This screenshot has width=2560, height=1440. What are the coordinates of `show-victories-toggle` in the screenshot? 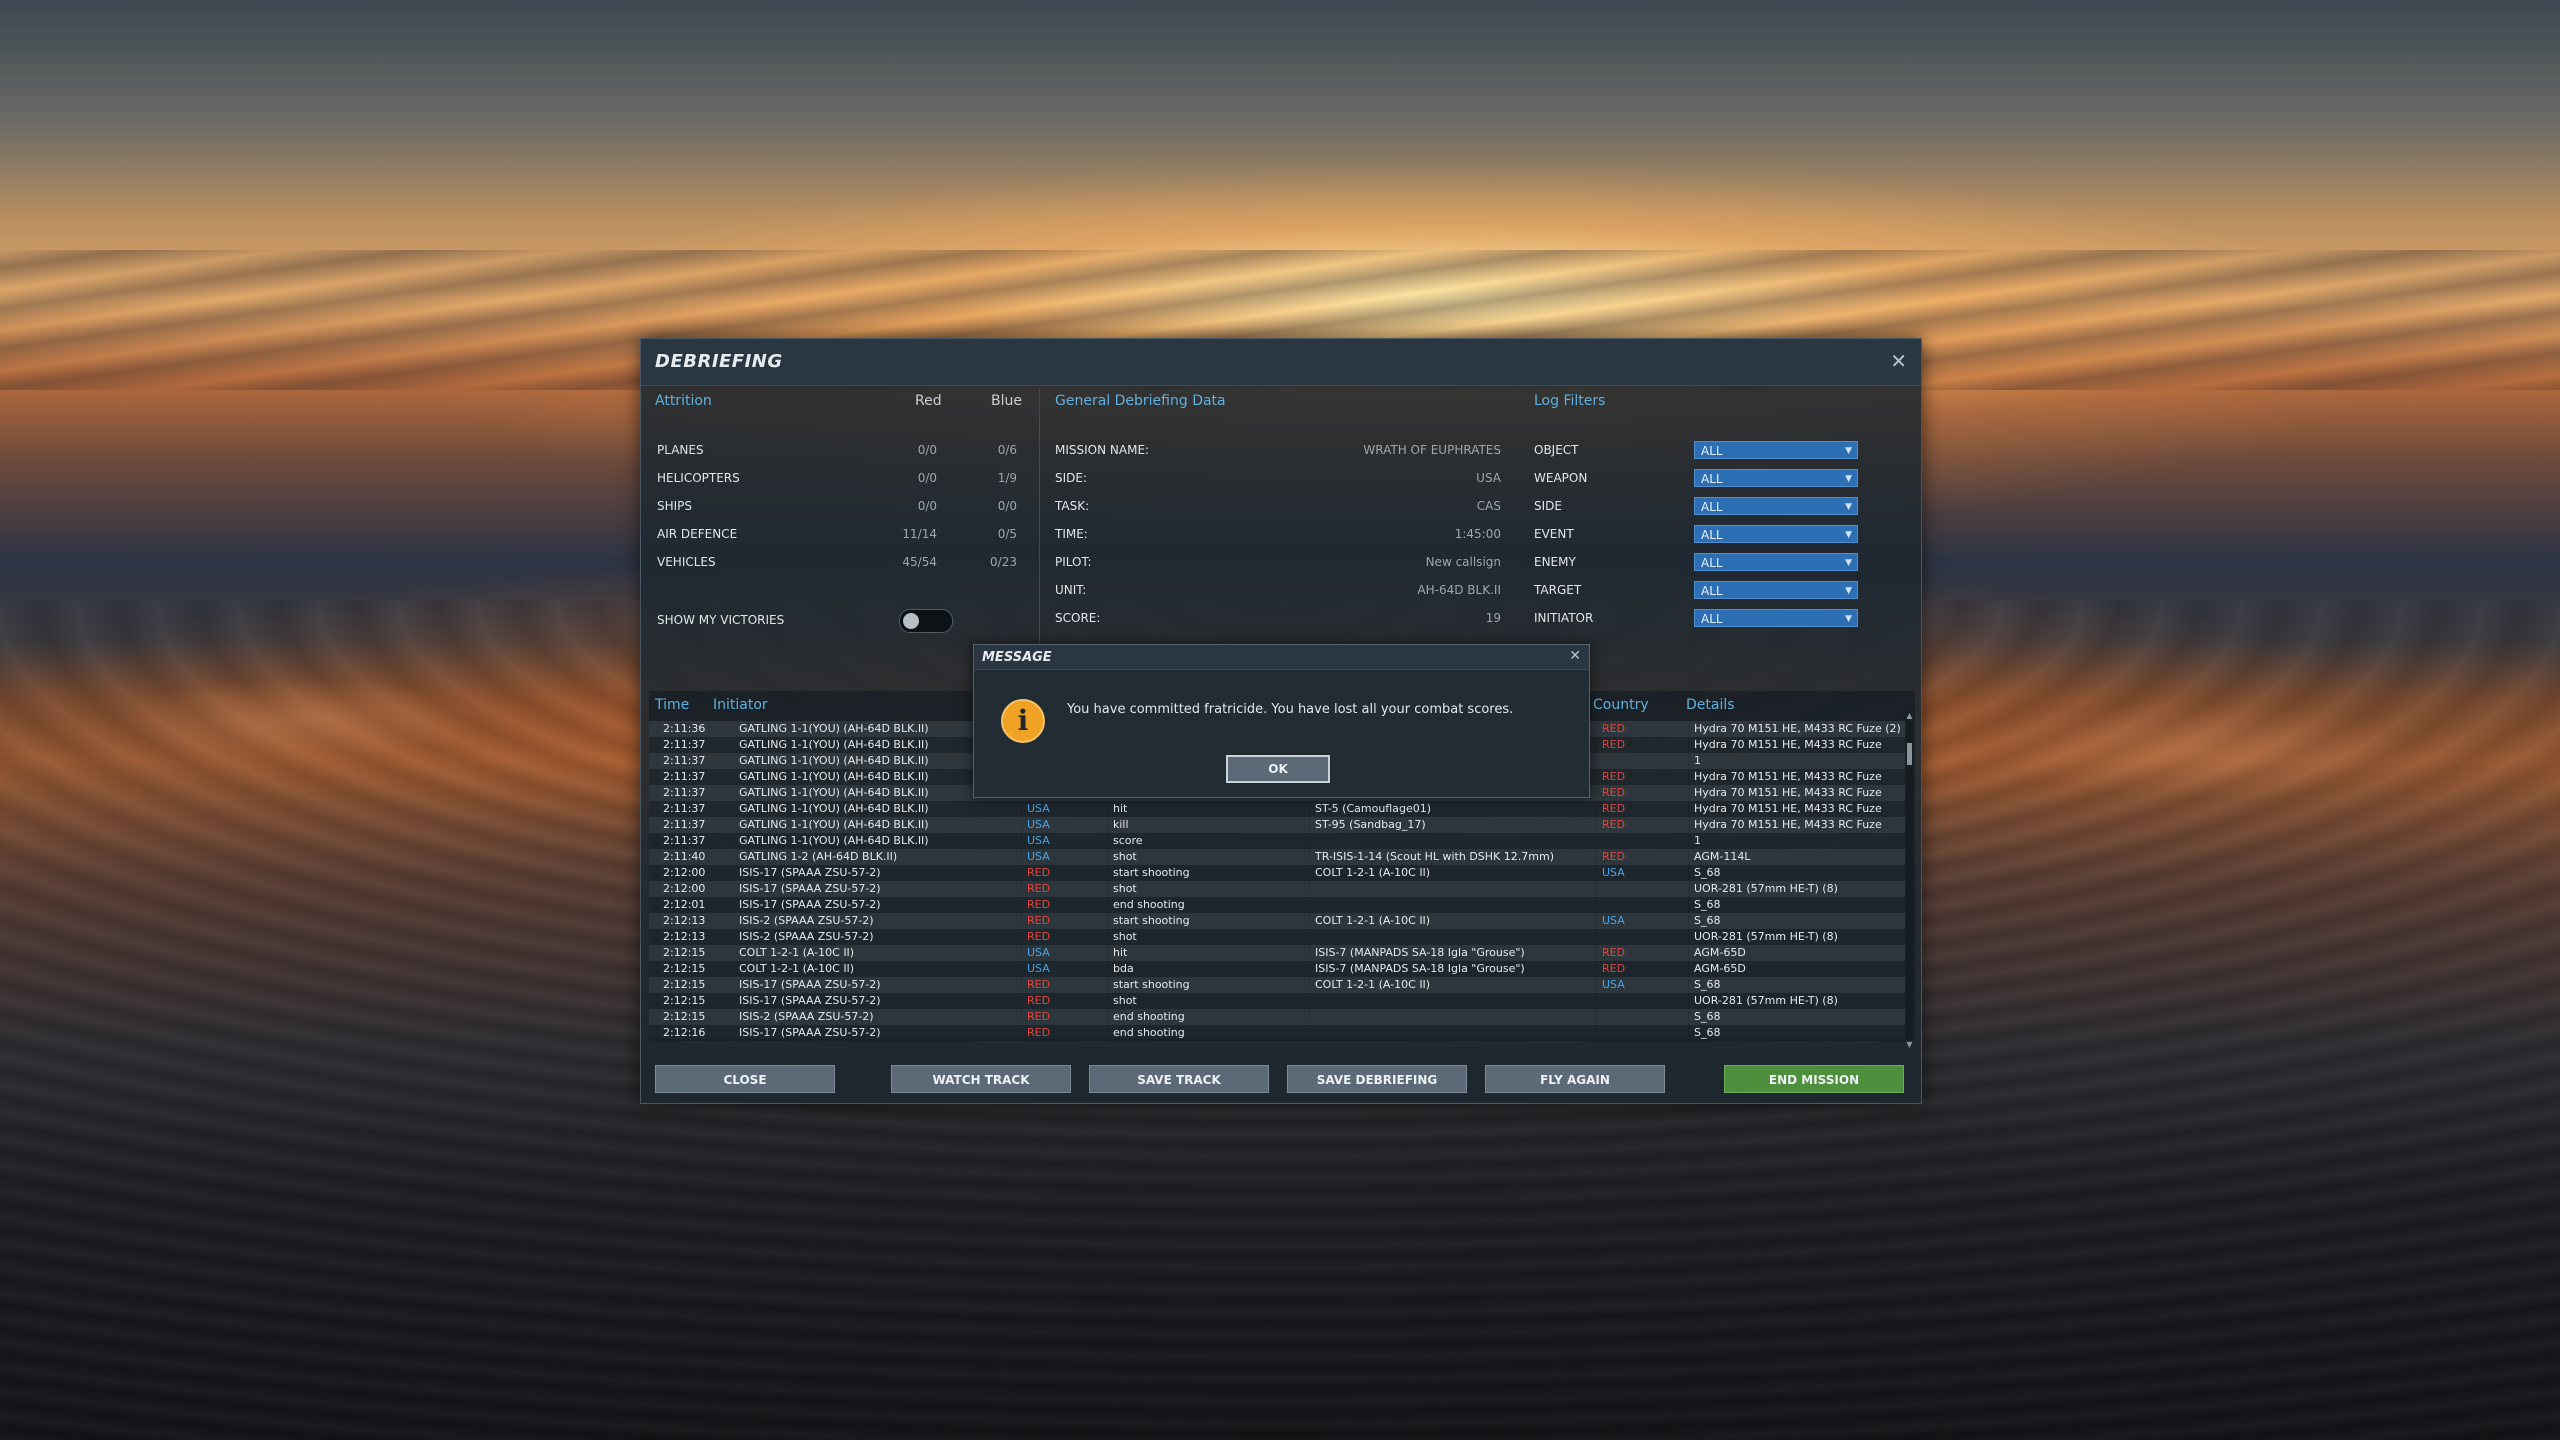 It's located at (926, 621).